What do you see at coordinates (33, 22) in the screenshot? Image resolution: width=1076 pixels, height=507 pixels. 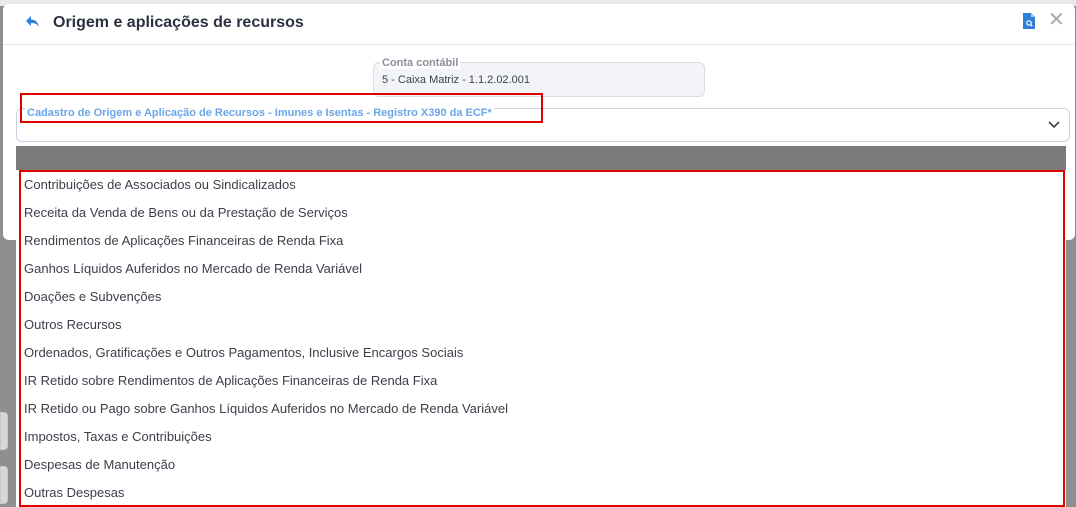 I see `back-arrow-icon` at bounding box center [33, 22].